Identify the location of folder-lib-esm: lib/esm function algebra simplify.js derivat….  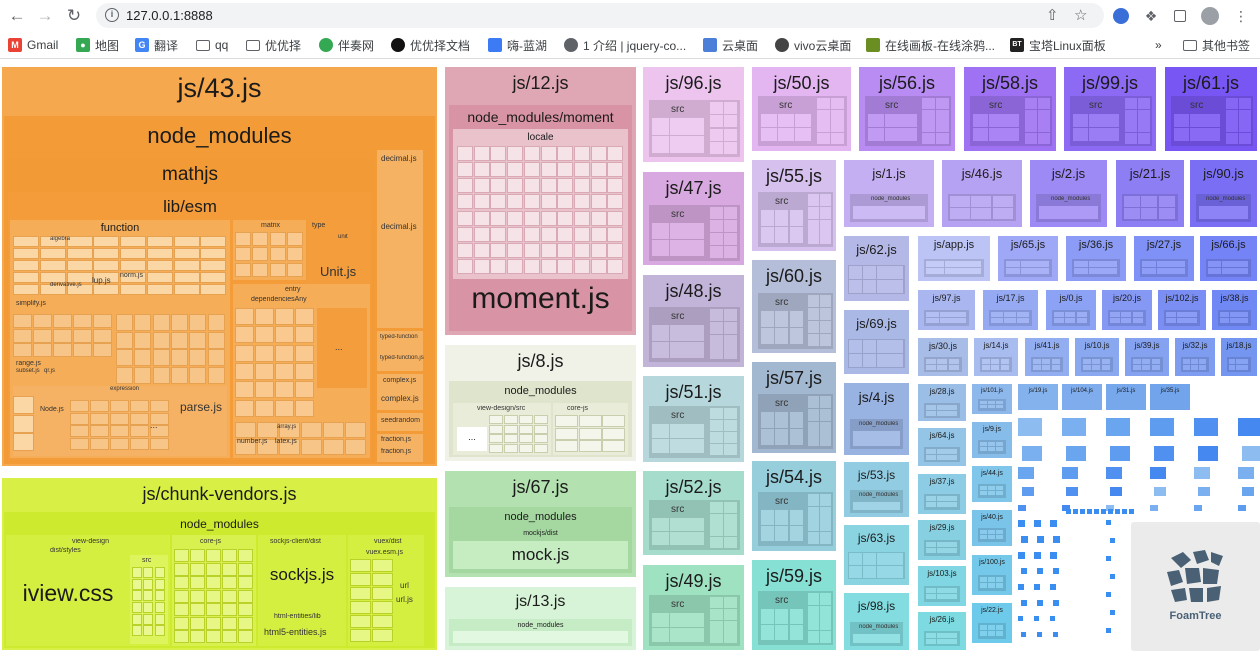
(190, 326).